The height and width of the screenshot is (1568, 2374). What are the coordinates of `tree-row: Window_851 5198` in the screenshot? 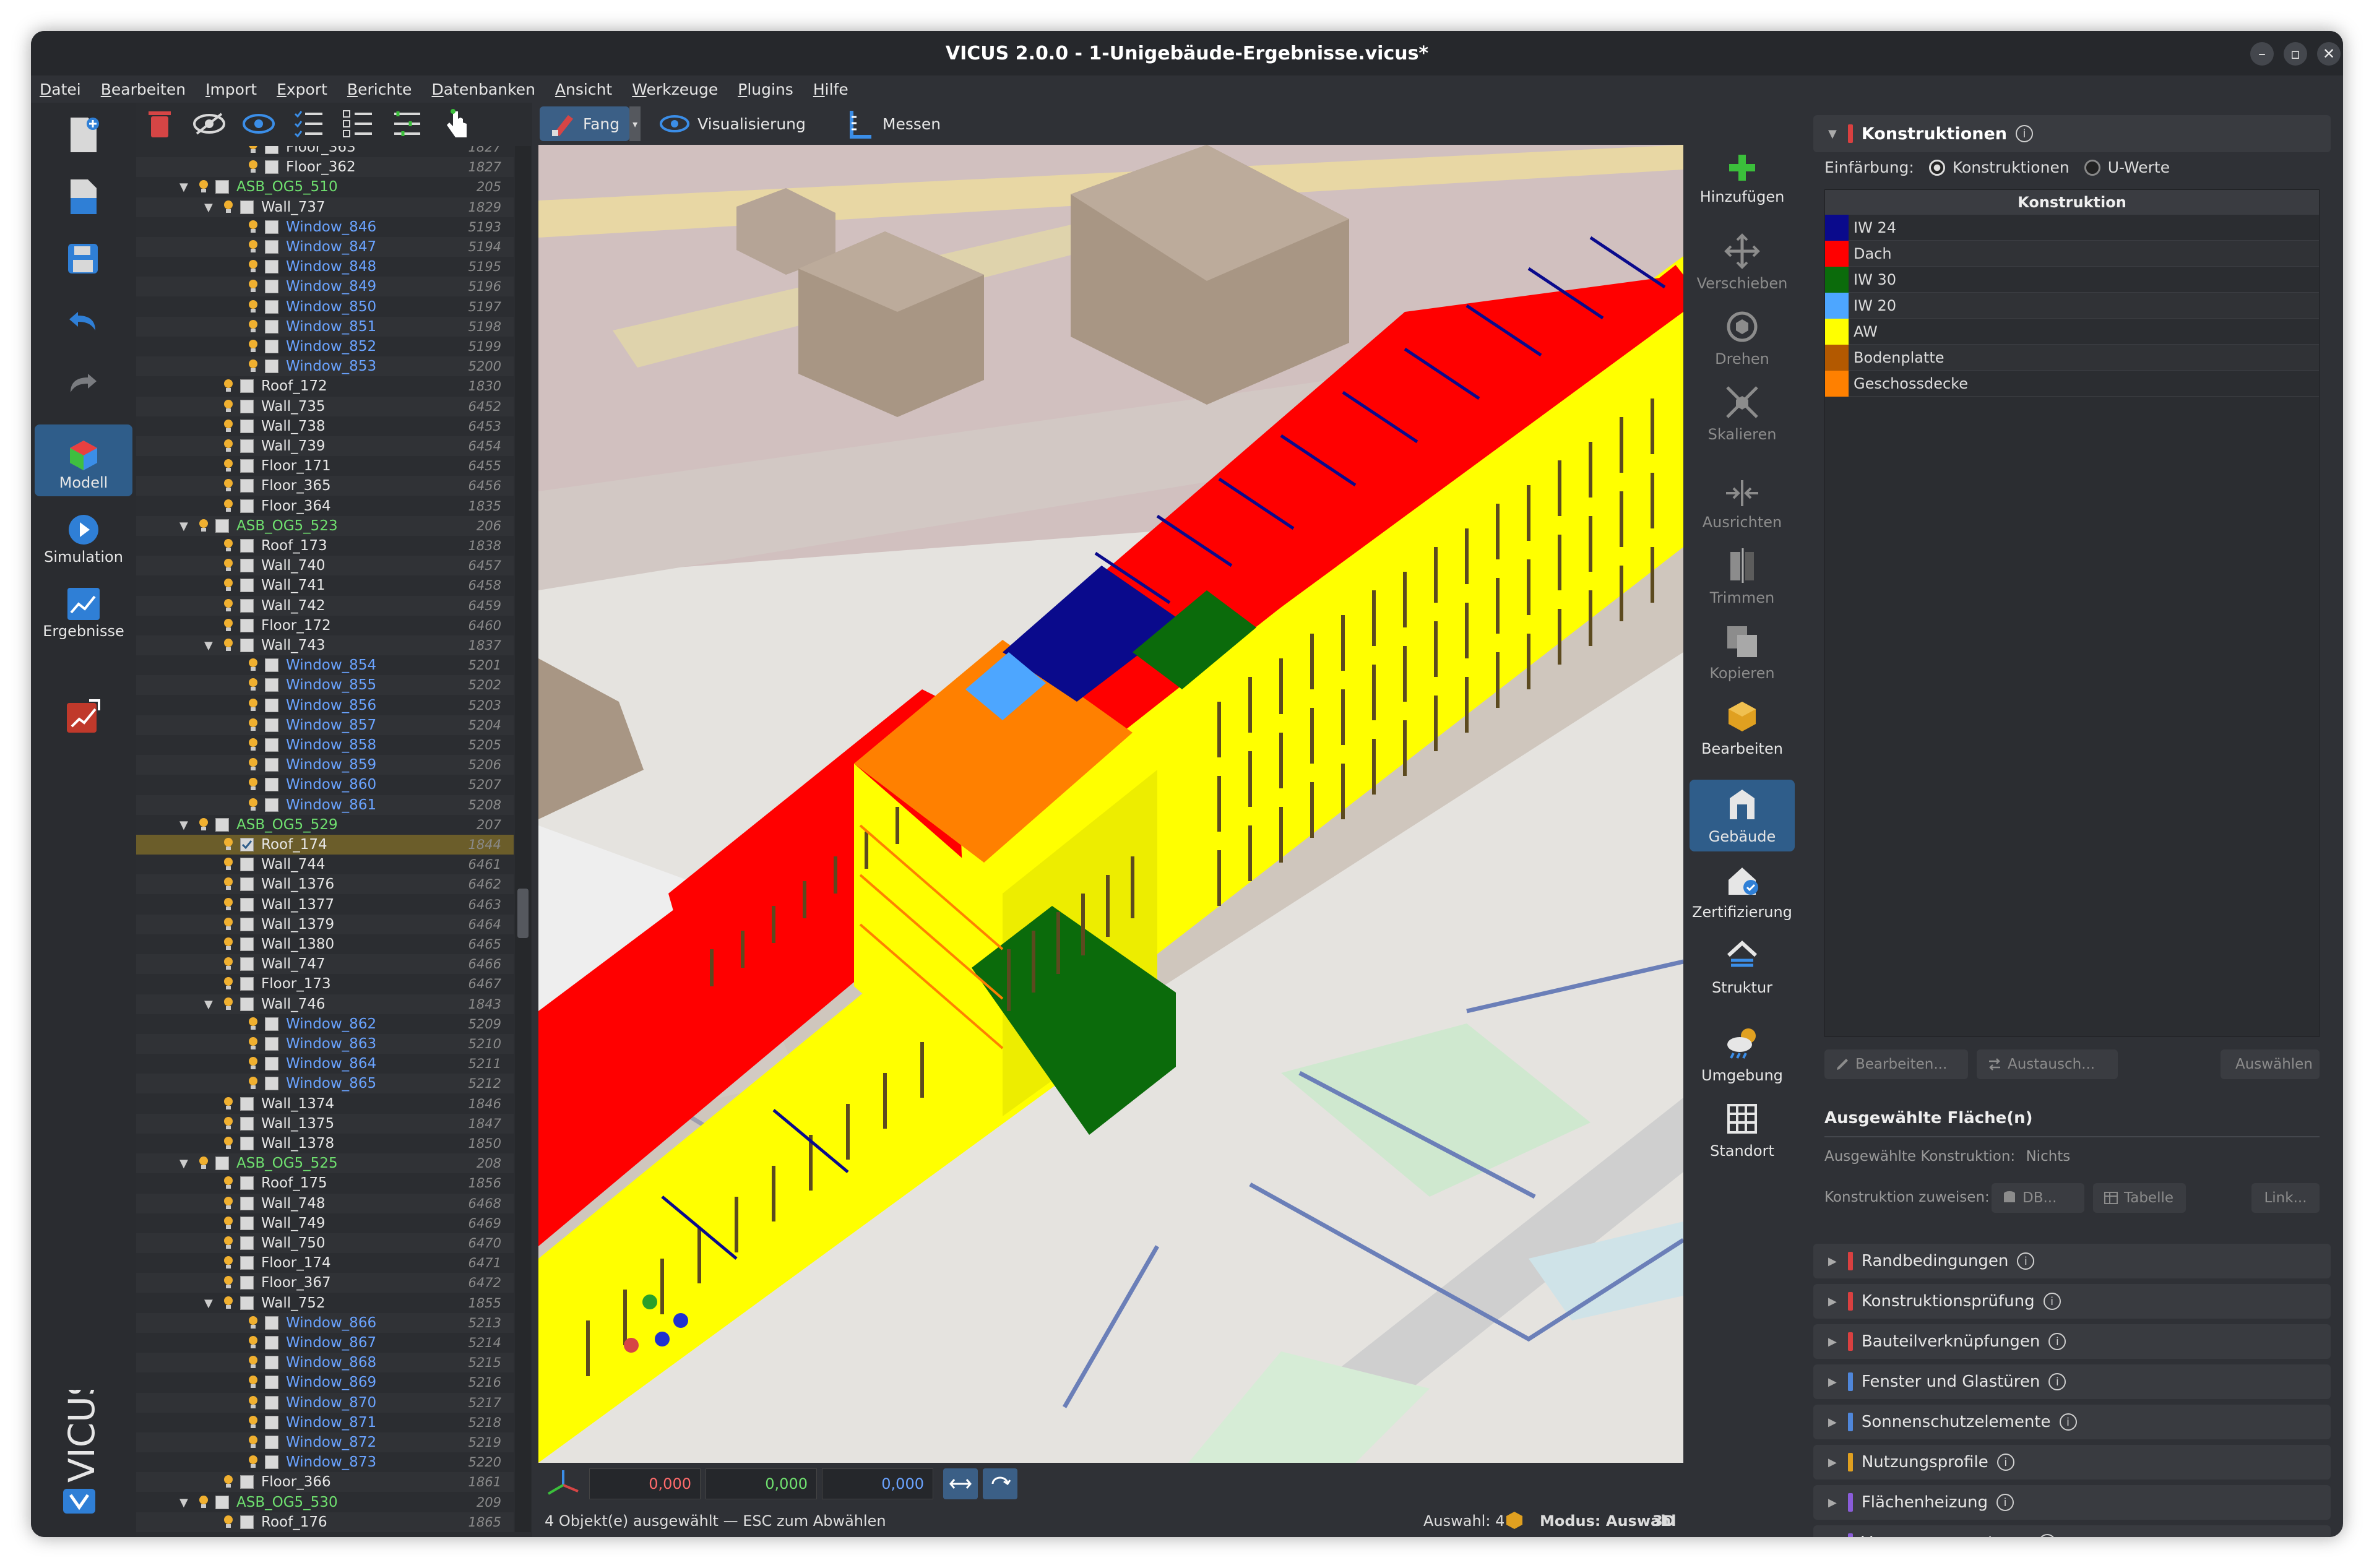 It's located at (325, 326).